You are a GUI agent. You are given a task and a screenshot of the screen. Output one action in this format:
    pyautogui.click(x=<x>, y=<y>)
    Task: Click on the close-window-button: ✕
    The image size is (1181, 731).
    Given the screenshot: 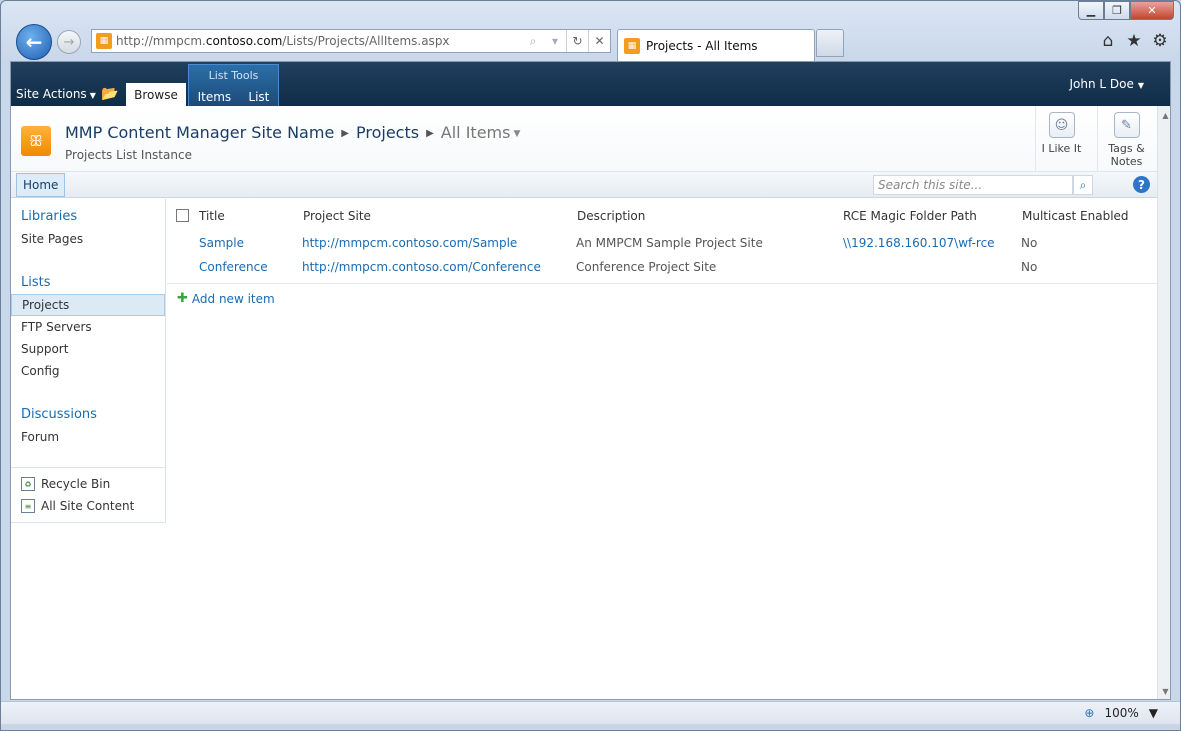 What is the action you would take?
    pyautogui.click(x=1152, y=10)
    